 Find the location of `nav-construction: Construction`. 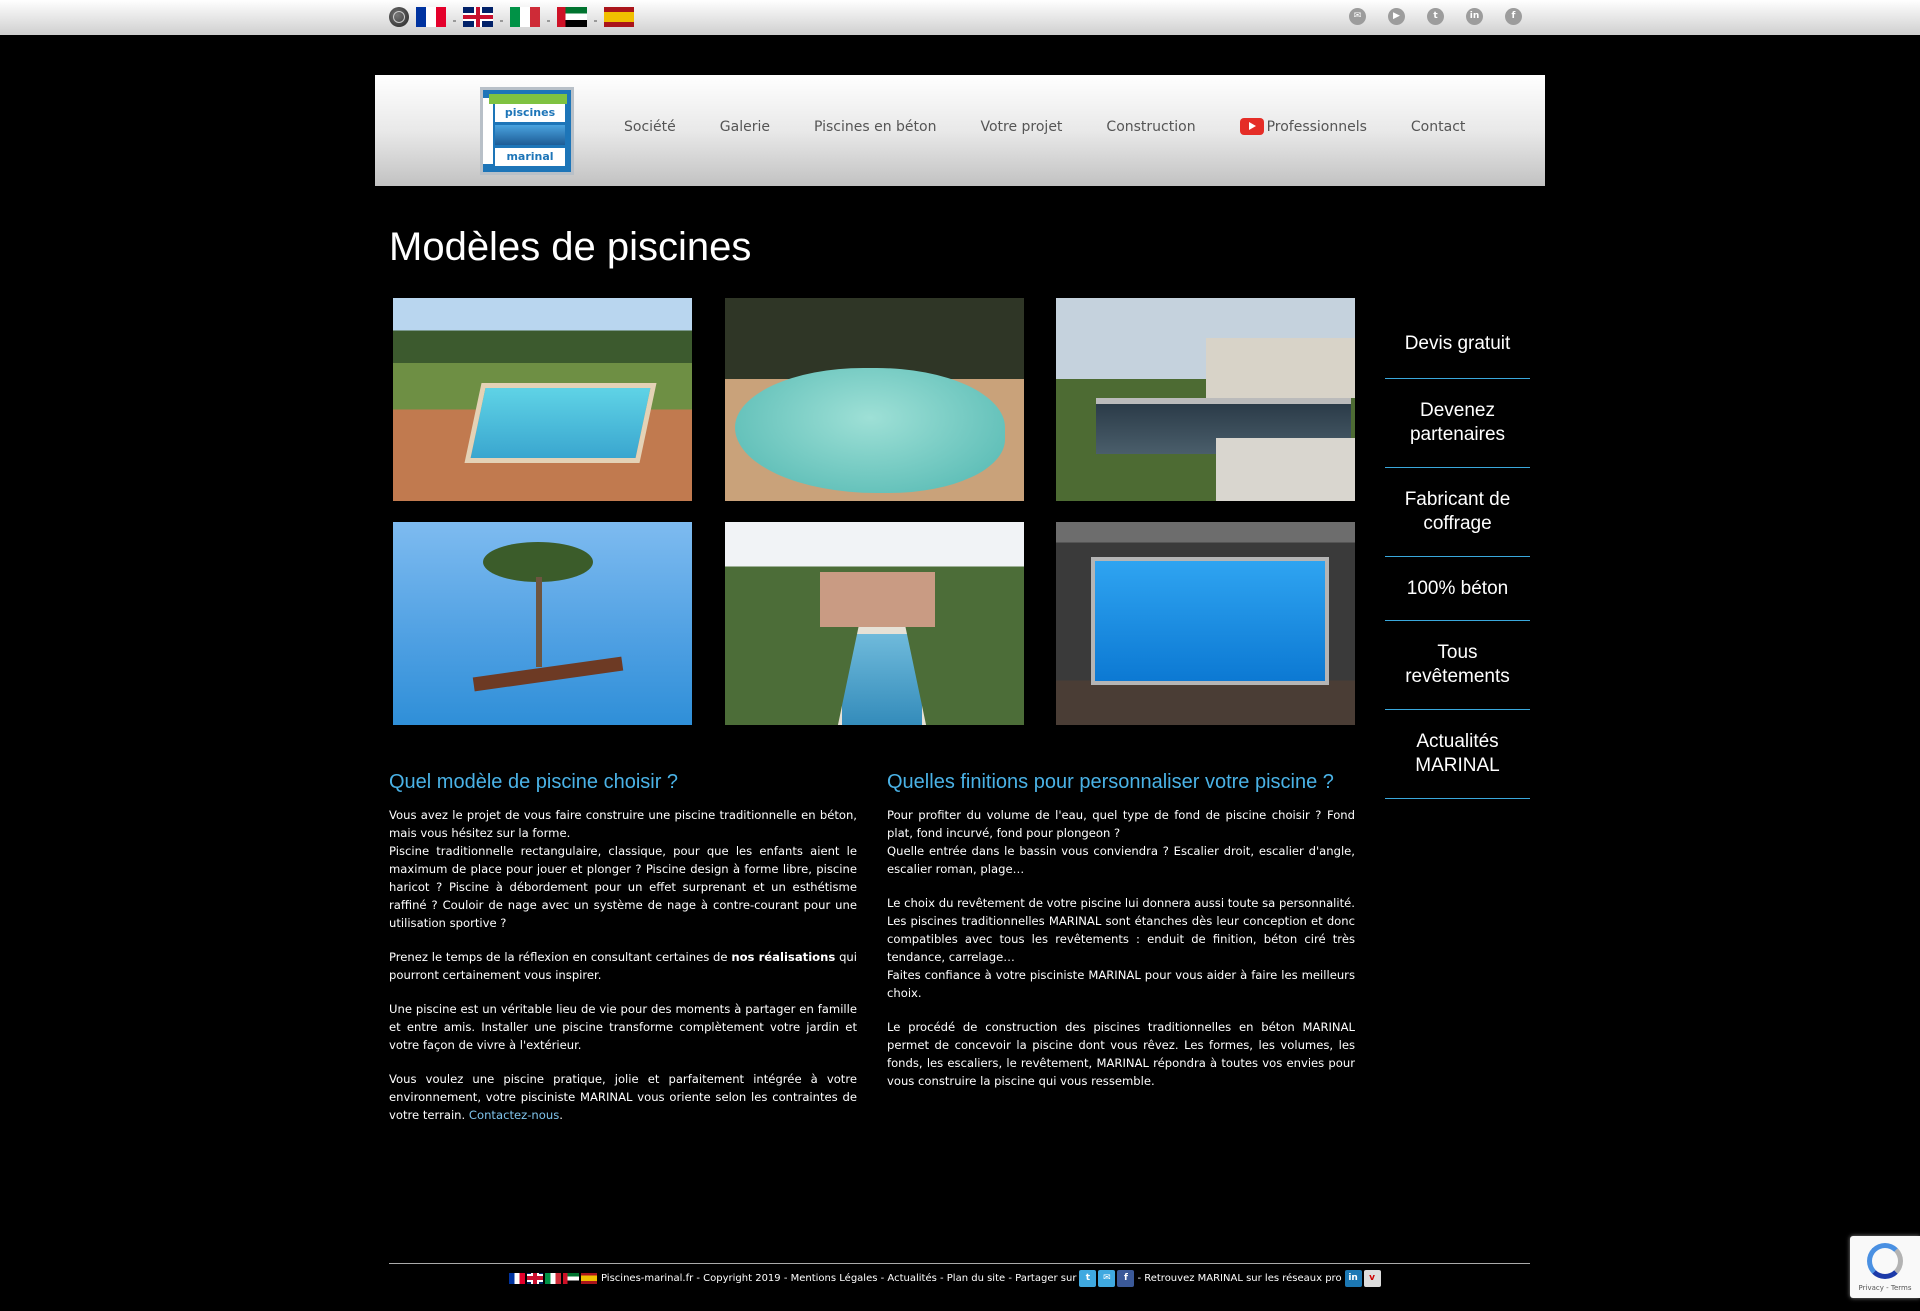

nav-construction: Construction is located at coordinates (1150, 127).